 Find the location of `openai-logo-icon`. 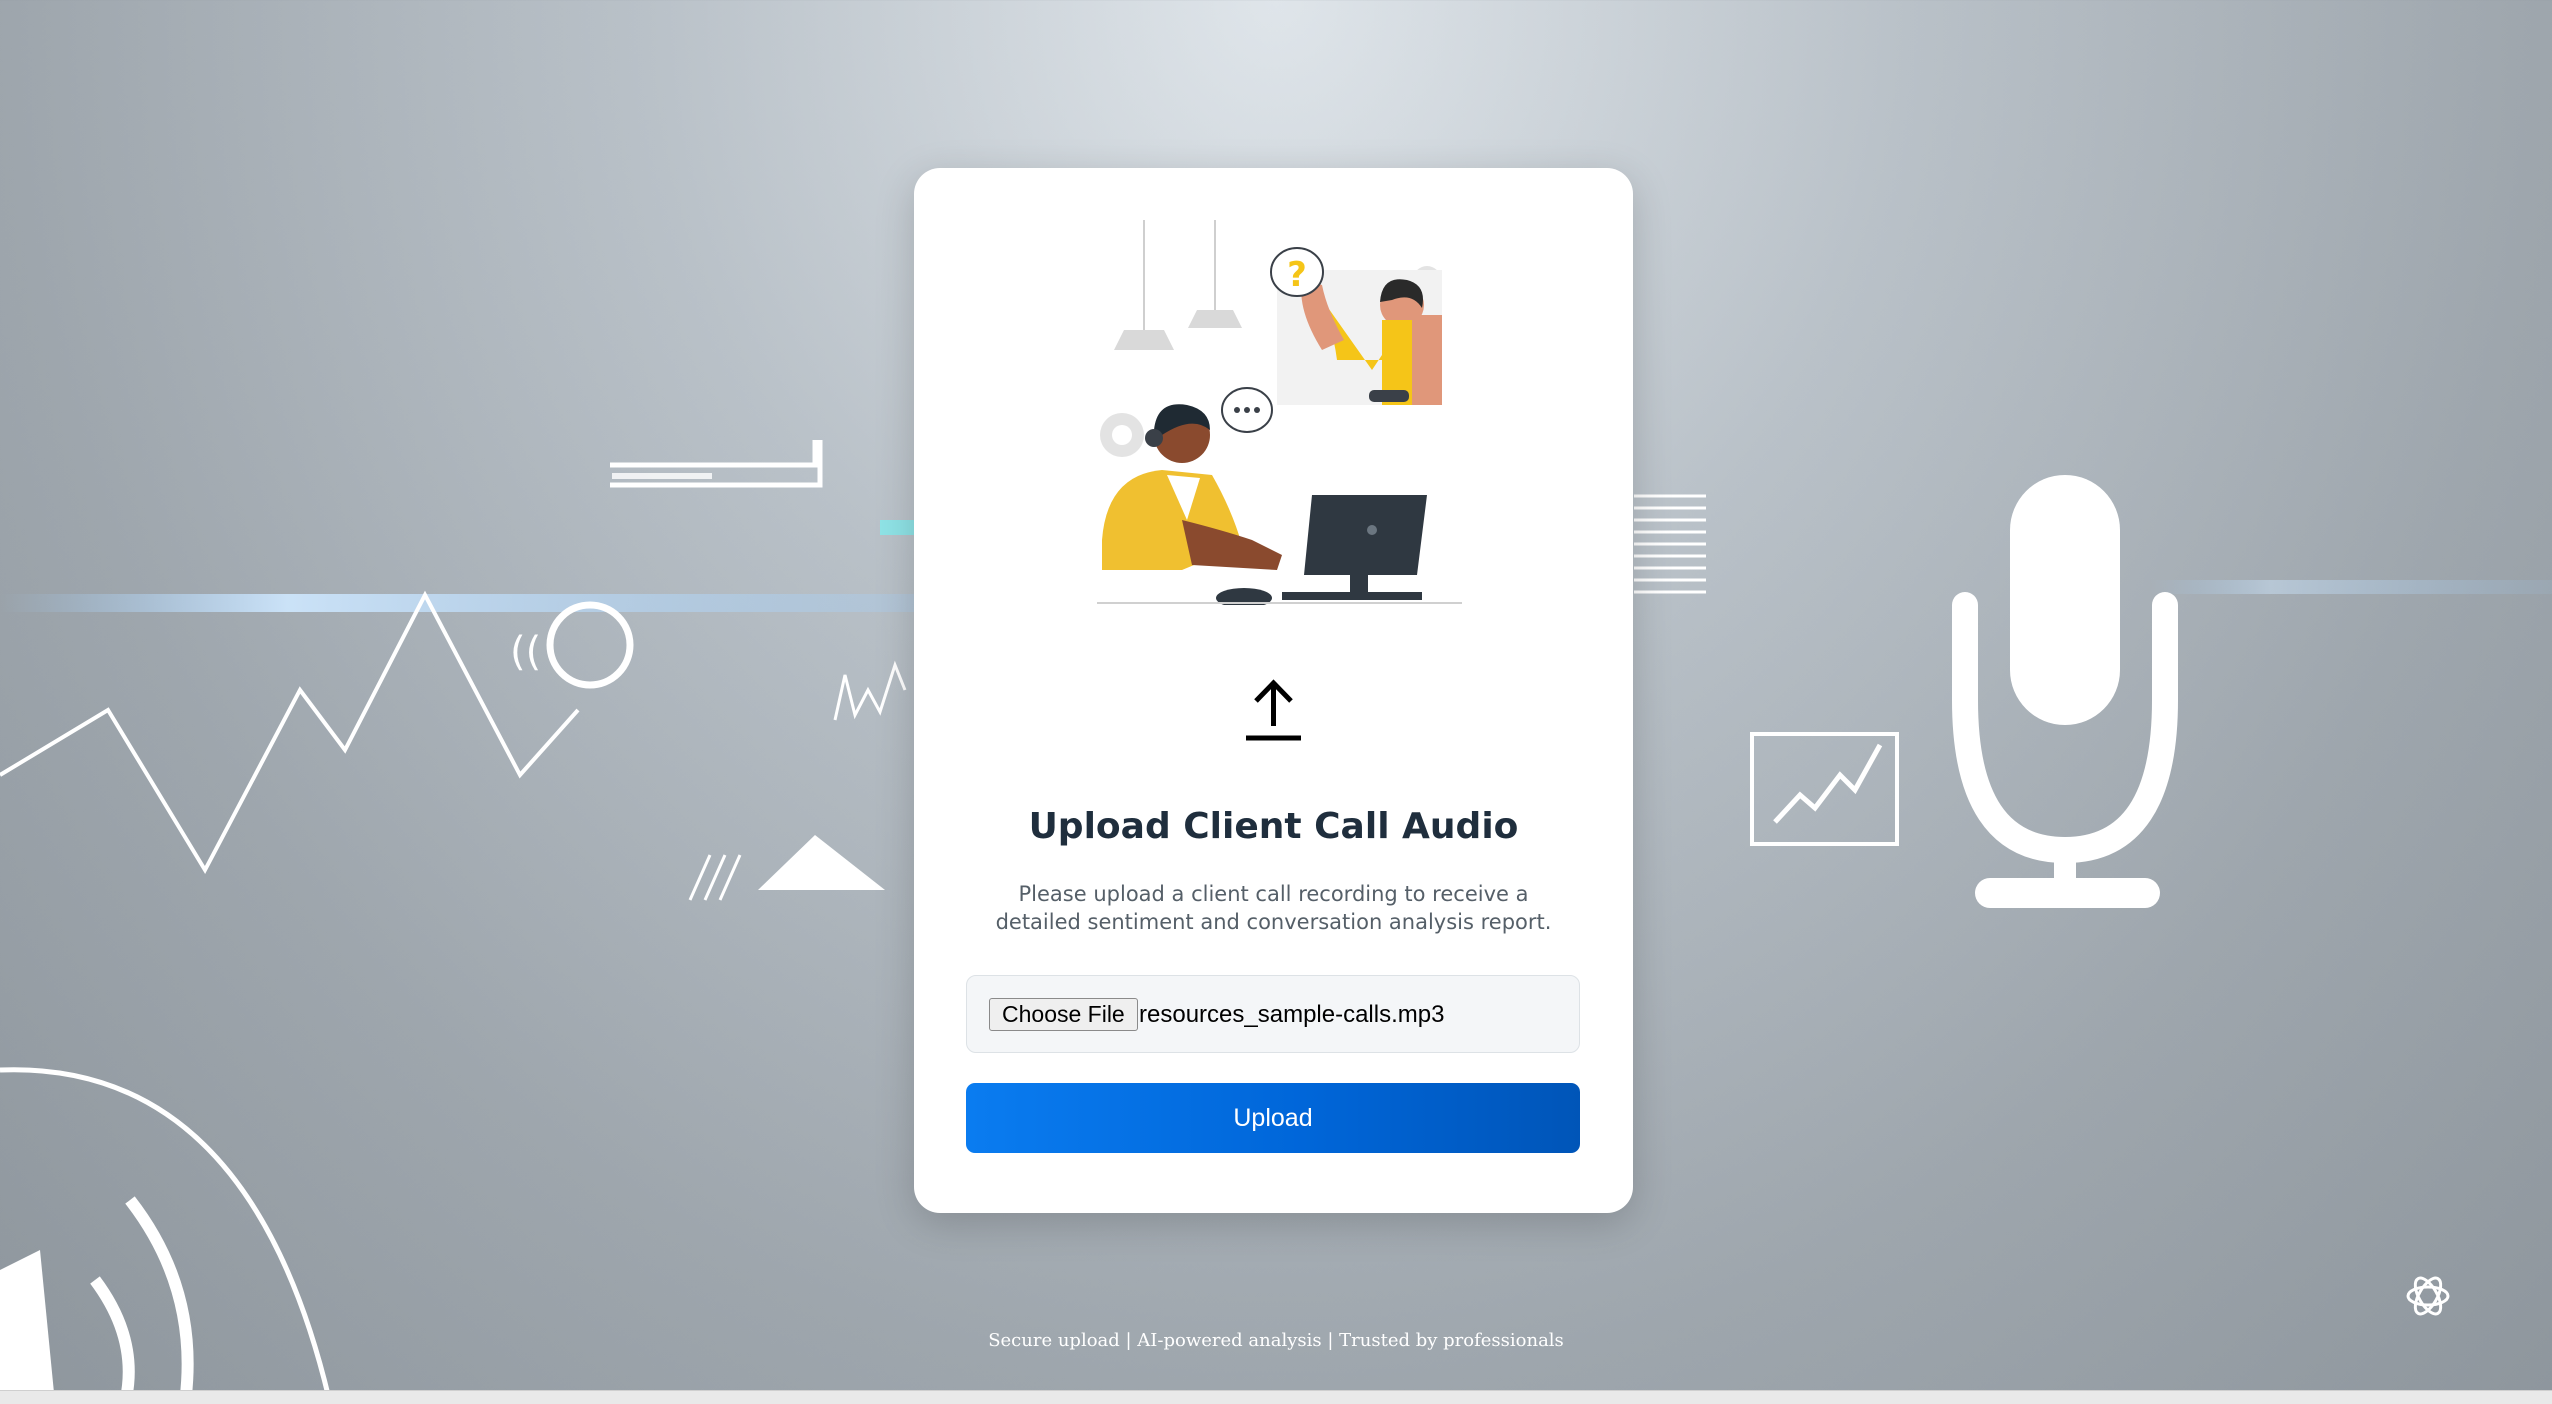

openai-logo-icon is located at coordinates (2428, 1296).